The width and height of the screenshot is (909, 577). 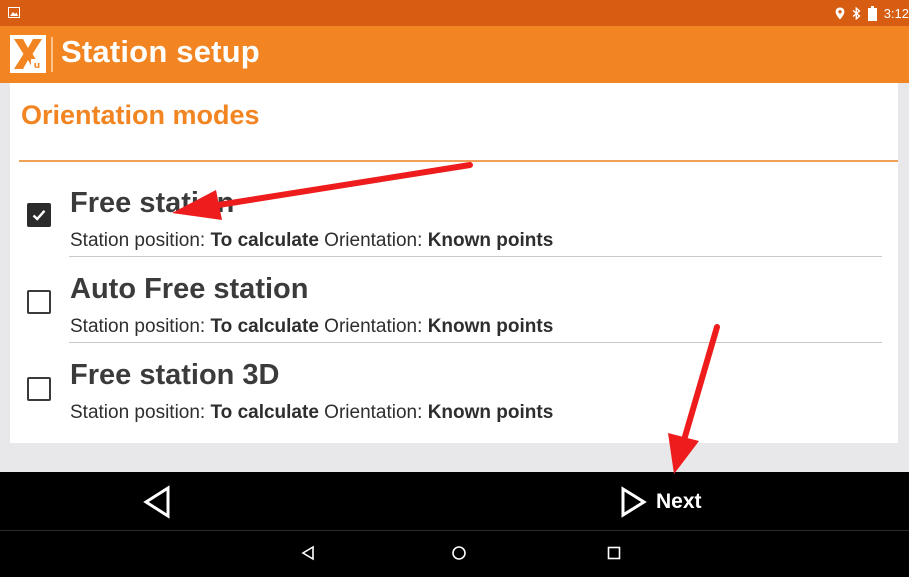 What do you see at coordinates (454, 501) in the screenshot?
I see `action-bar: Next` at bounding box center [454, 501].